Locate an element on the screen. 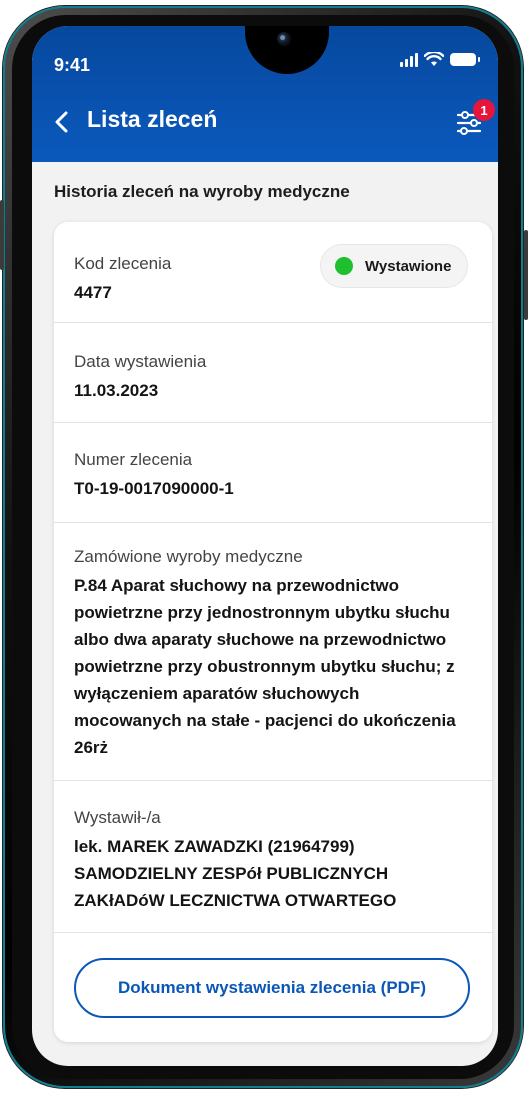  number-row: Numer zlecenia T0-19-0017090000-1 is located at coordinates (273, 472).